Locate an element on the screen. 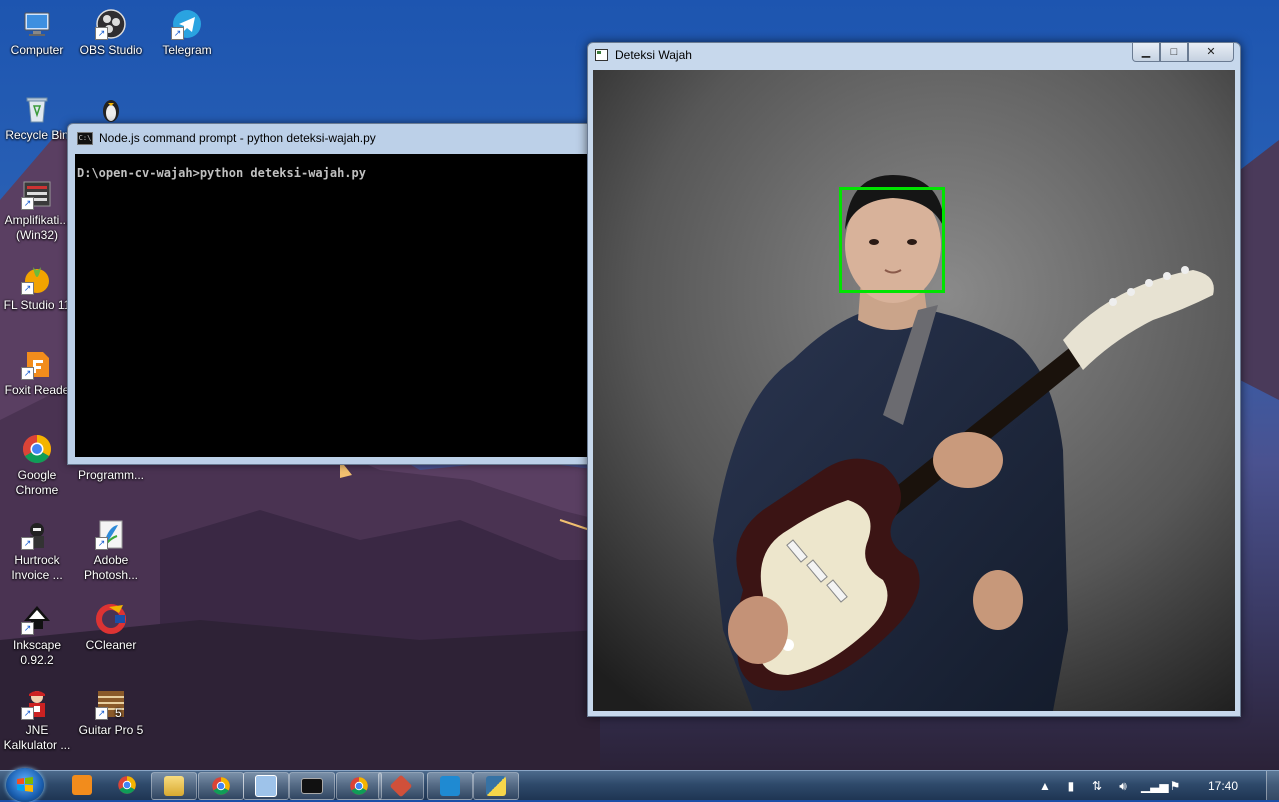 This screenshot has height=802, width=1279. file-explorer-icon is located at coordinates (174, 786).